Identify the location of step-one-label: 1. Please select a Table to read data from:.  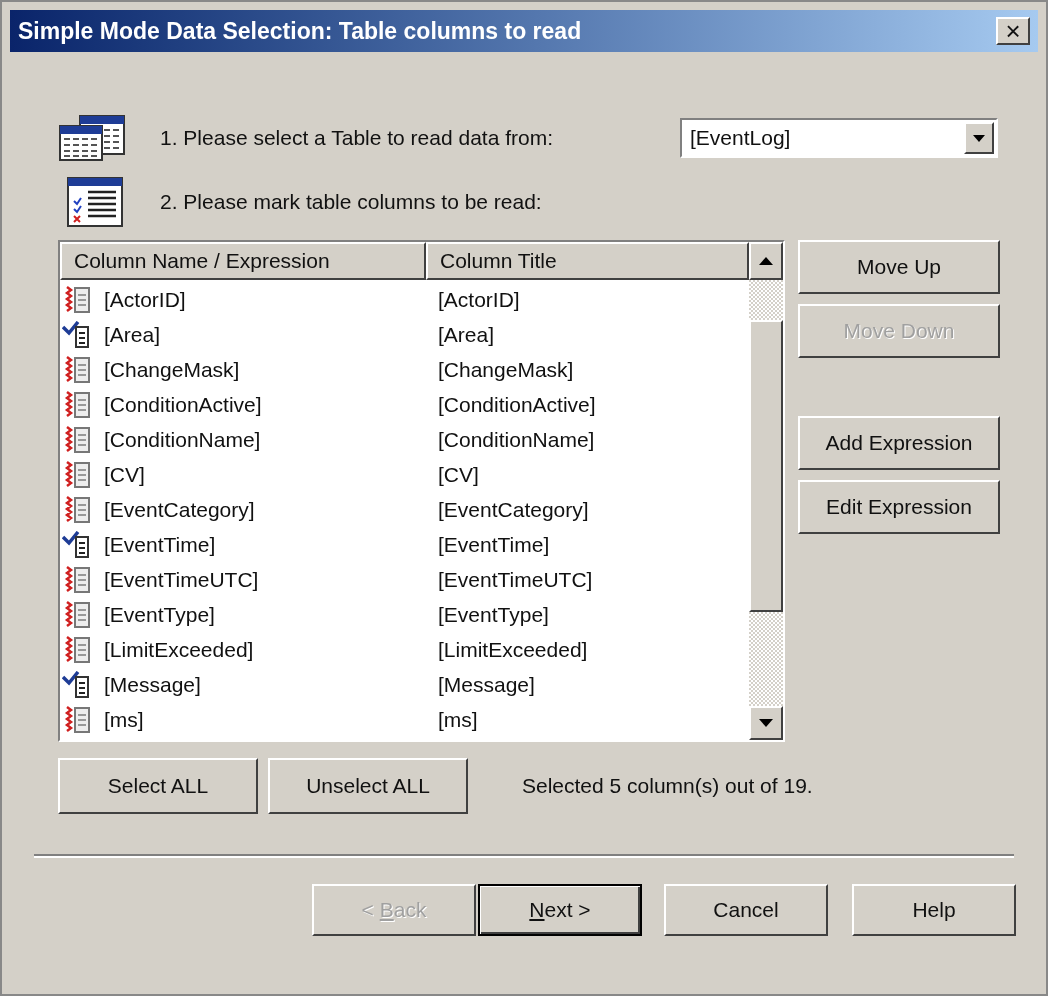
(357, 138).